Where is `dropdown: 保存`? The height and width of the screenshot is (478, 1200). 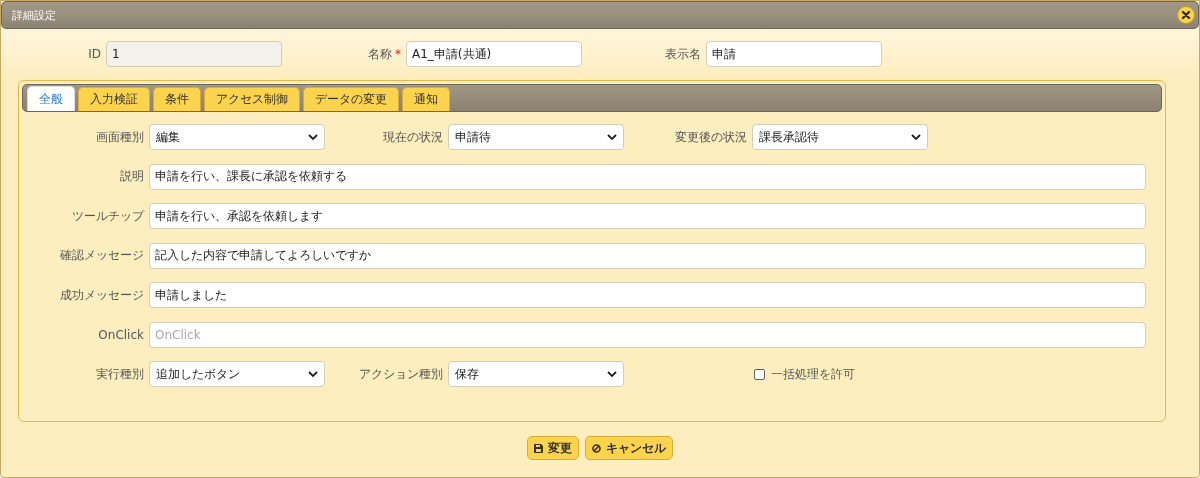
dropdown: 保存 is located at coordinates (536, 374).